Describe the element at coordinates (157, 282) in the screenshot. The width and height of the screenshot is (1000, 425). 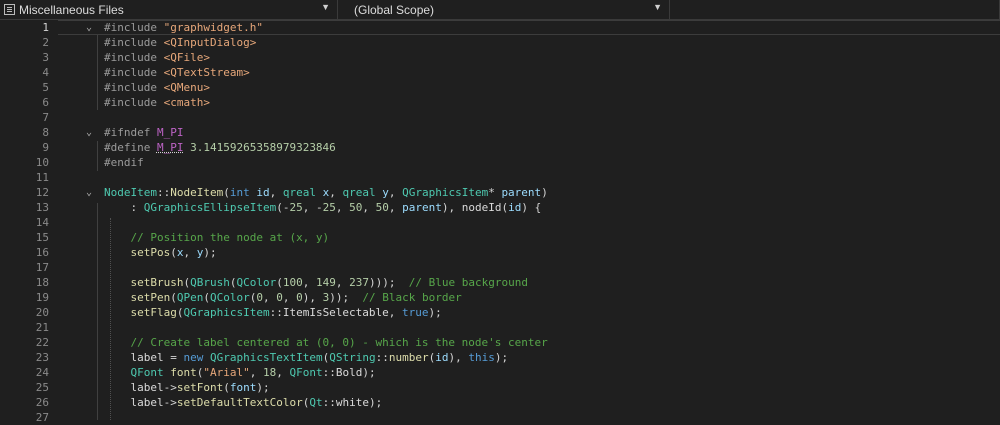
I see `code-token: setBrush` at that location.